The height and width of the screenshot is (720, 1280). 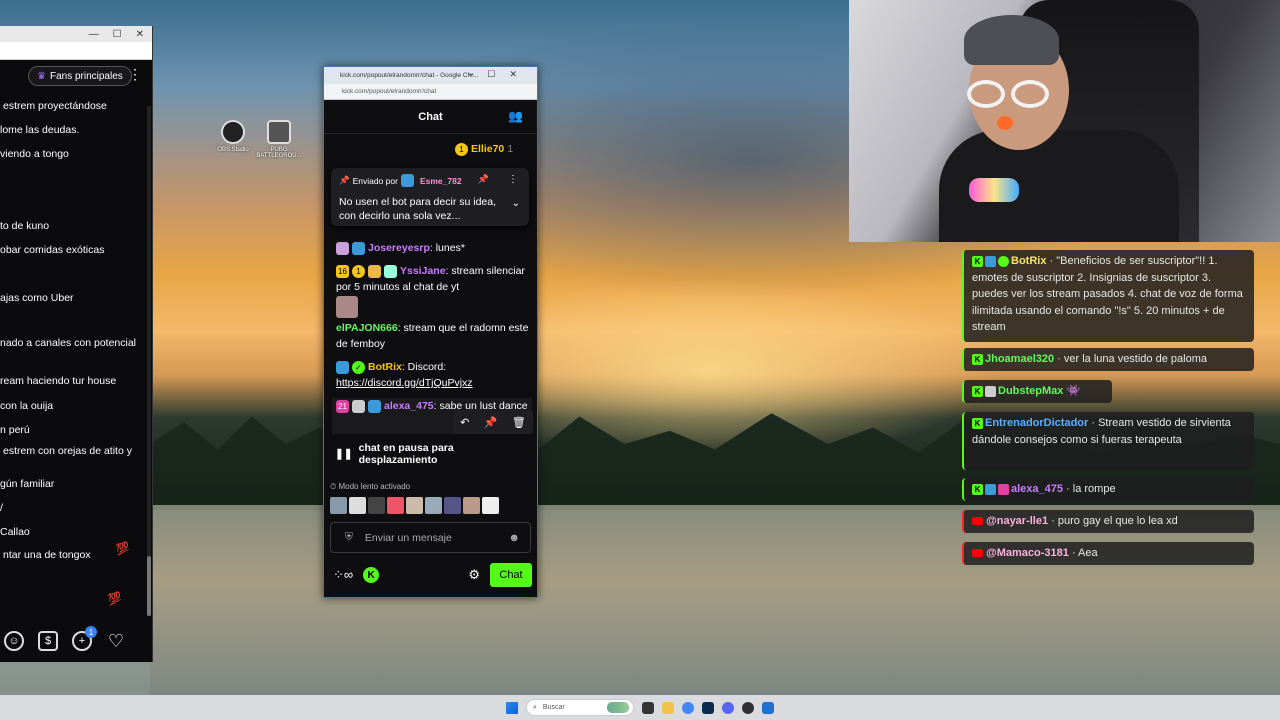 What do you see at coordinates (399, 248) in the screenshot?
I see `chat-username: Josereyesrp` at bounding box center [399, 248].